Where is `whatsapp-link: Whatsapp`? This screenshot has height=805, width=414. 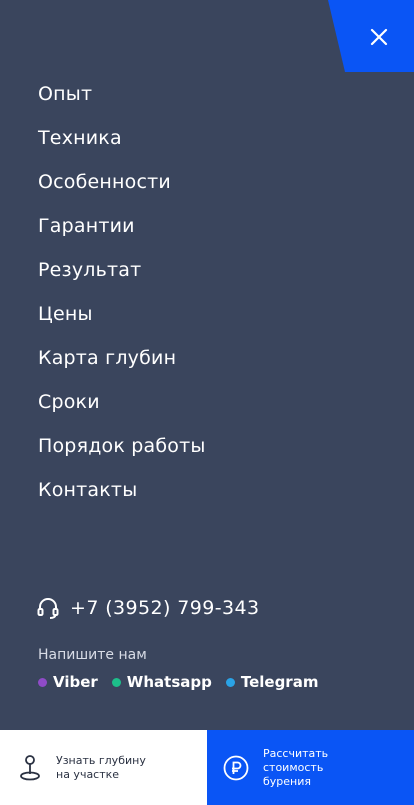 whatsapp-link: Whatsapp is located at coordinates (161, 682).